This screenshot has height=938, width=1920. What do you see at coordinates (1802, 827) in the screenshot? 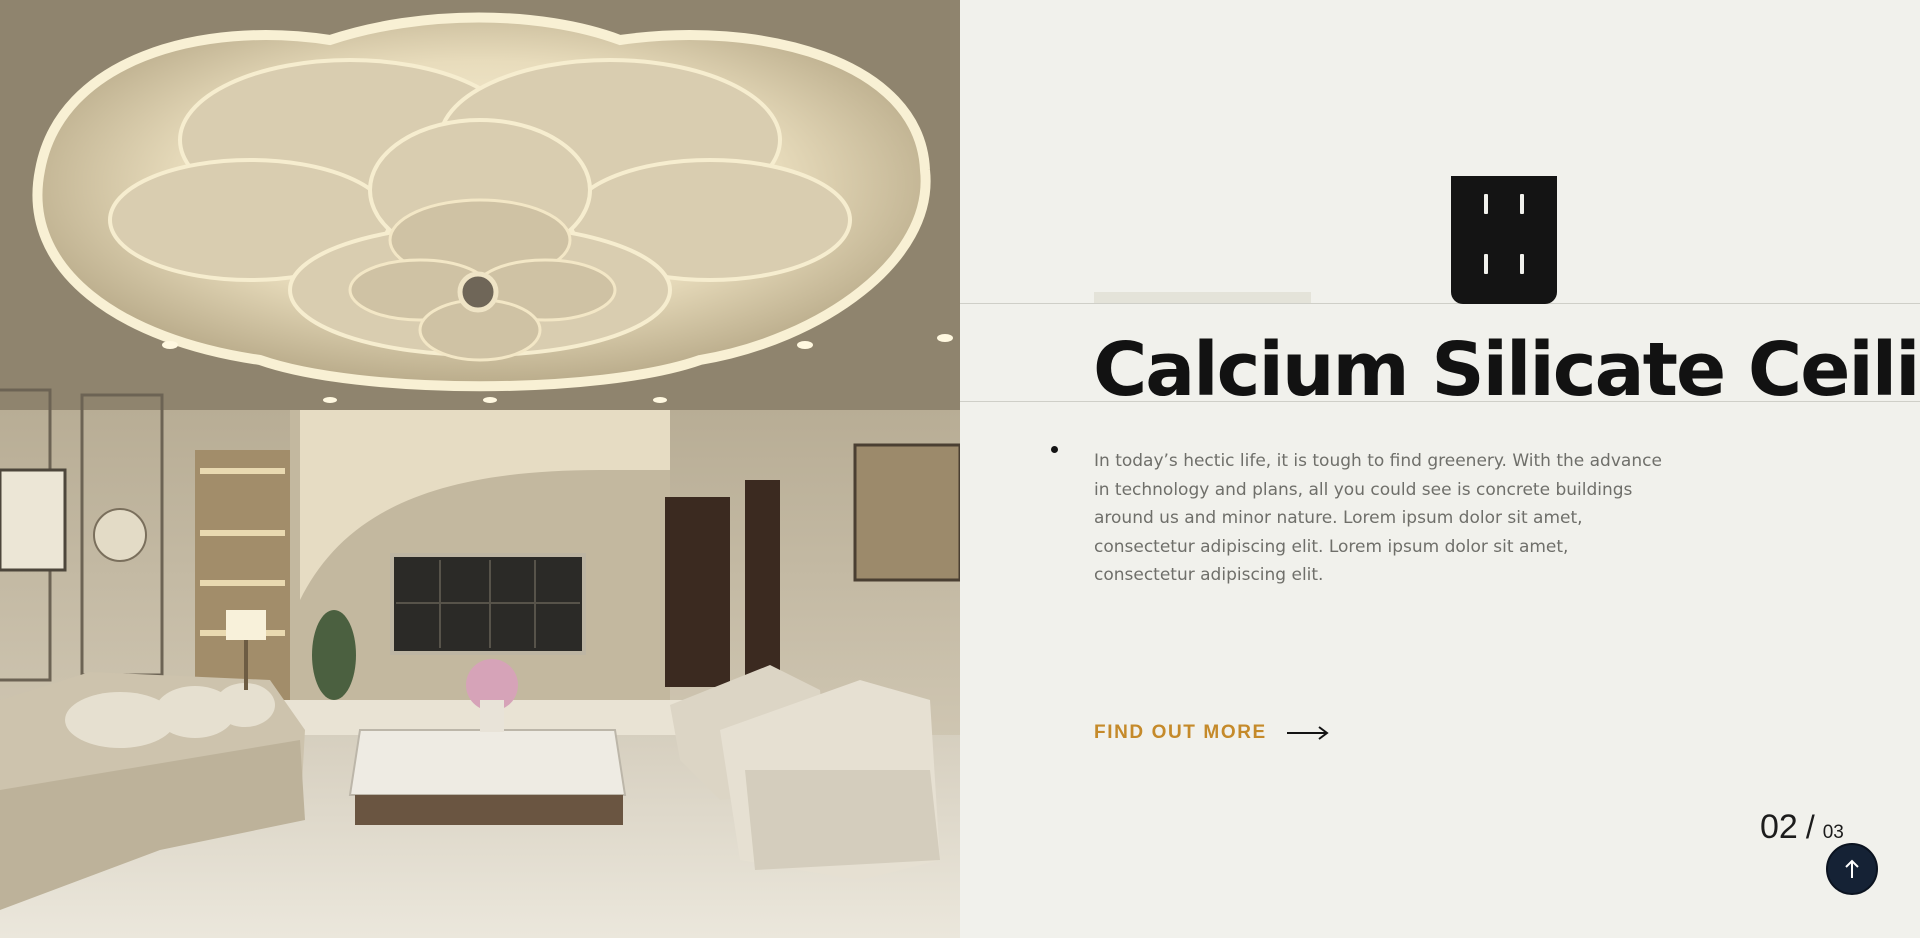
I see `slide-counter: 02 / 03` at bounding box center [1802, 827].